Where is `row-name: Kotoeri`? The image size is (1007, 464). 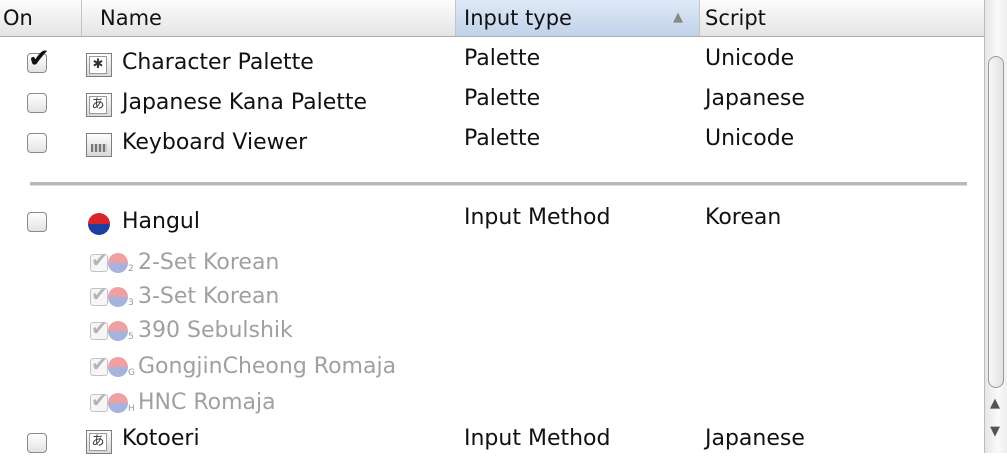 row-name: Kotoeri is located at coordinates (161, 438).